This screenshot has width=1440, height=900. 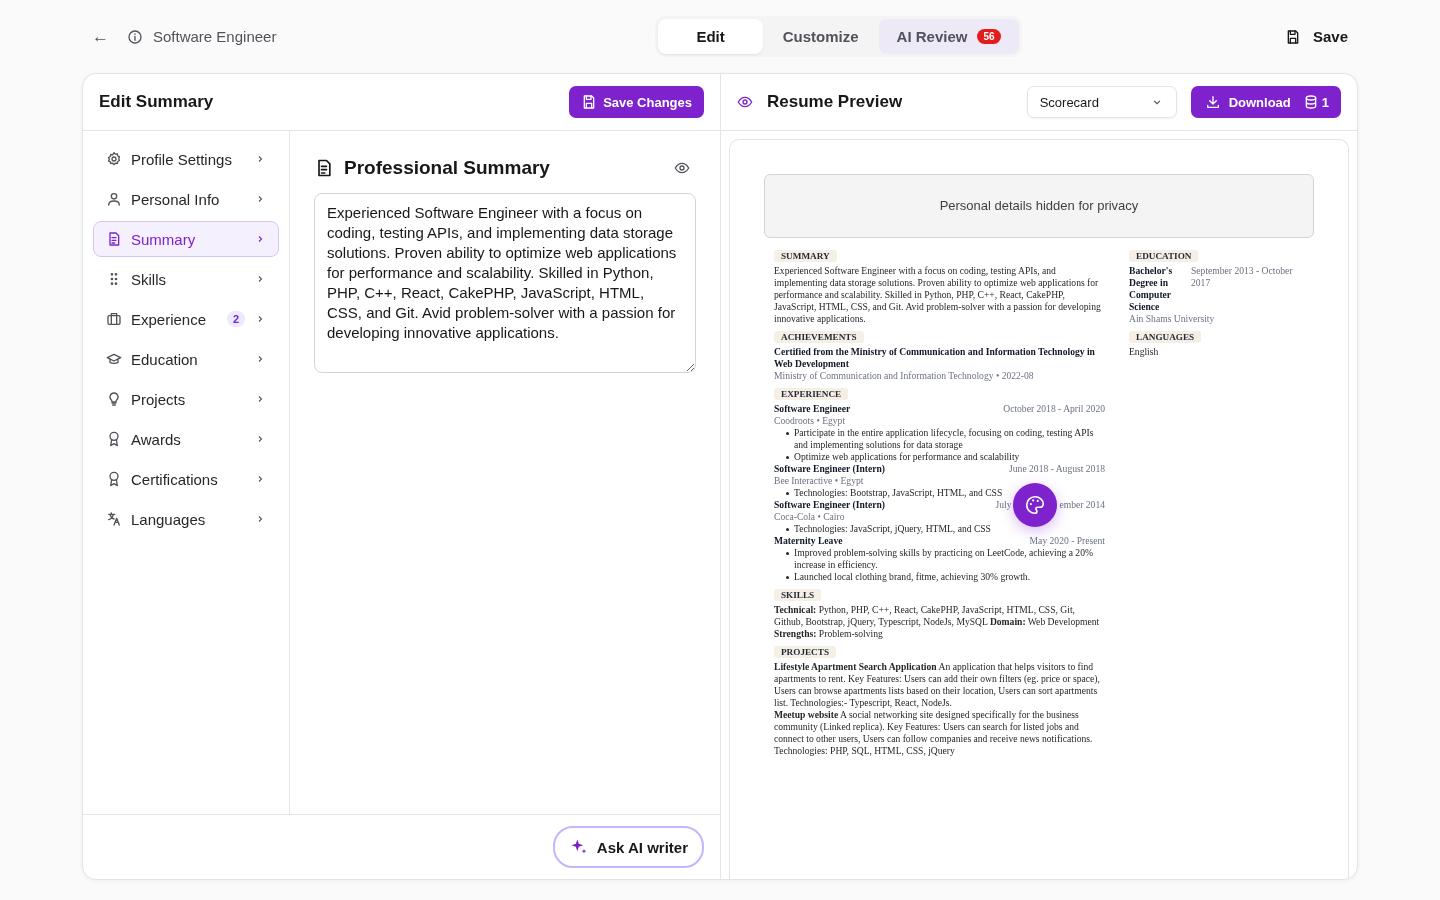 I want to click on job-title: Software Engineer, so click(x=812, y=409).